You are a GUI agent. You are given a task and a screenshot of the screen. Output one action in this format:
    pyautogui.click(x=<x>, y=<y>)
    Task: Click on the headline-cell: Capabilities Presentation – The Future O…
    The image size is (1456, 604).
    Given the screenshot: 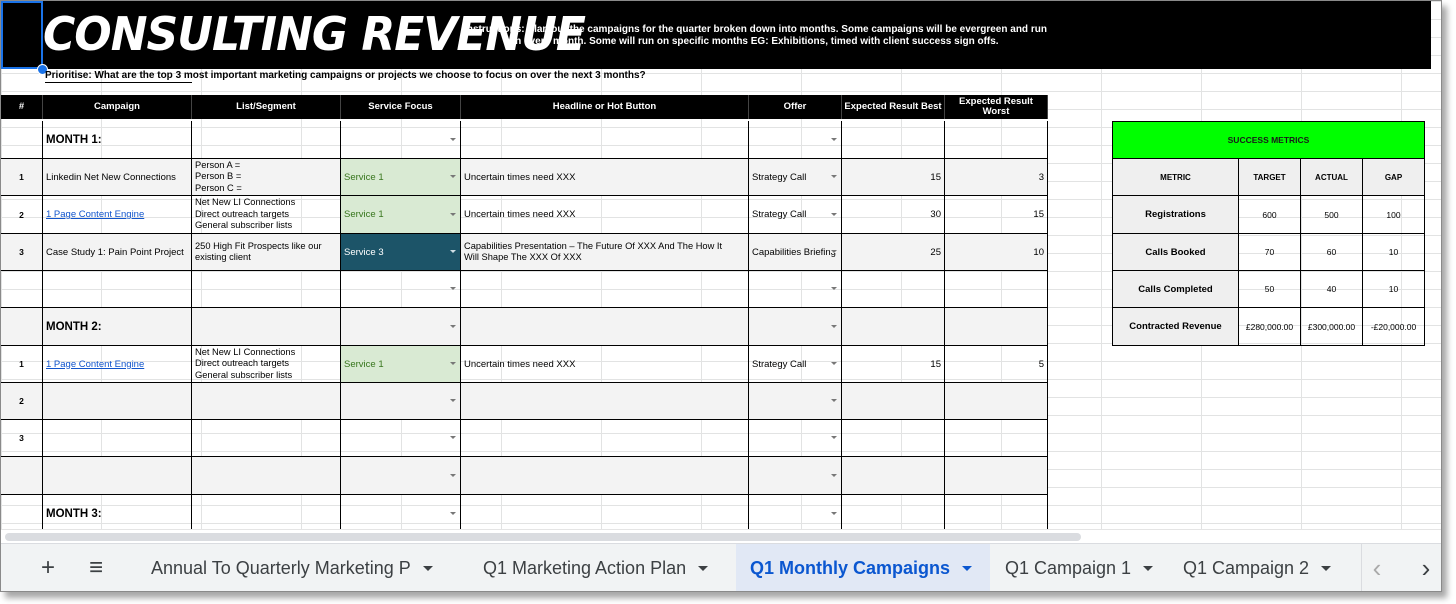 What is the action you would take?
    pyautogui.click(x=605, y=252)
    